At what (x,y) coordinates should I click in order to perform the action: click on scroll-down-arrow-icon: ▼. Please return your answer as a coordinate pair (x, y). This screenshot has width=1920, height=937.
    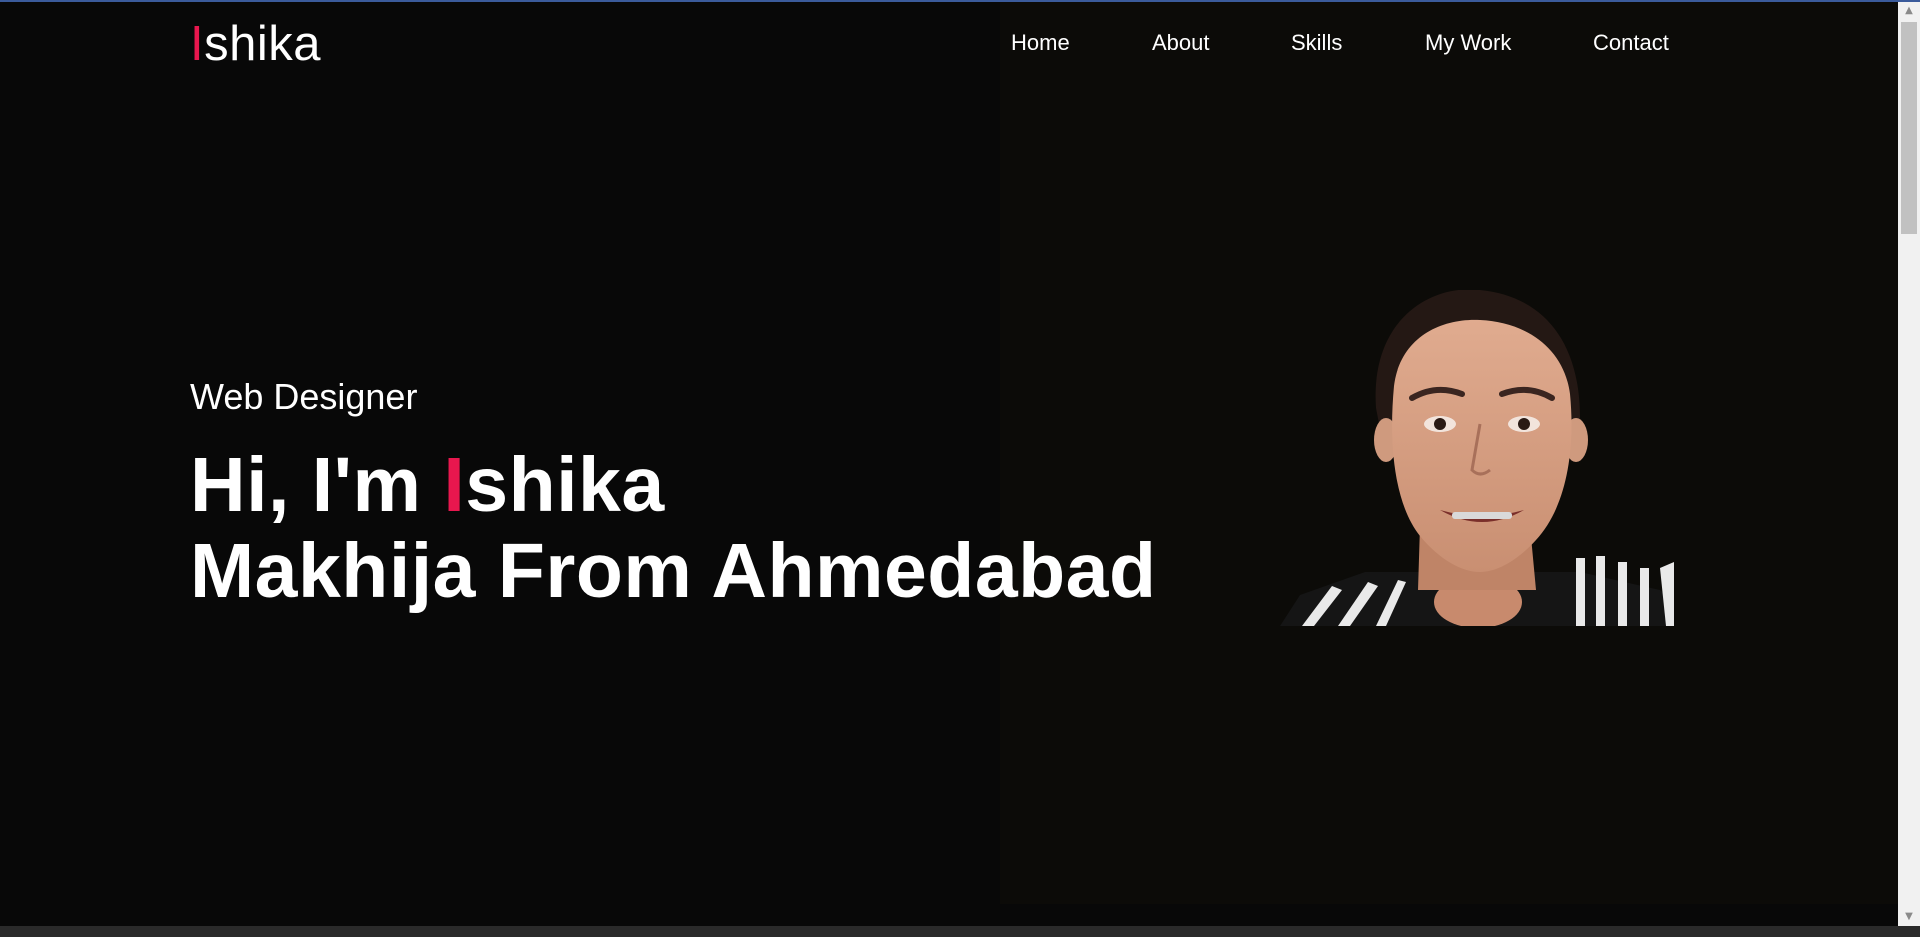
    Looking at the image, I should click on (1909, 917).